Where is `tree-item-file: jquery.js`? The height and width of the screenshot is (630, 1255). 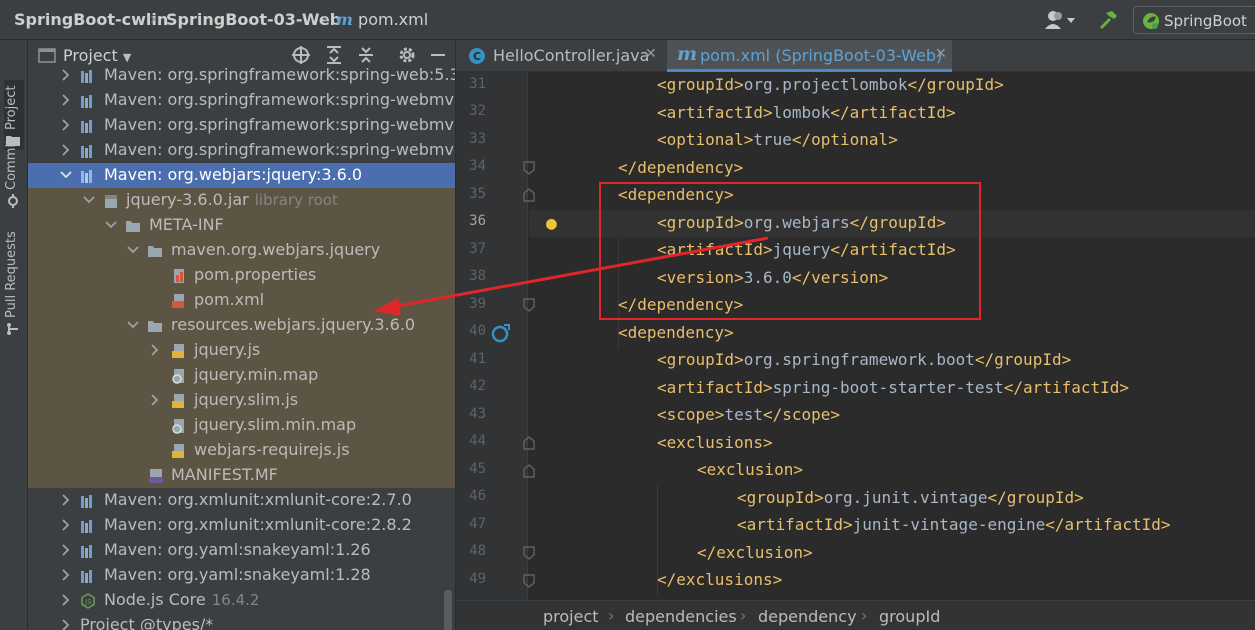 tree-item-file: jquery.js is located at coordinates (241, 350).